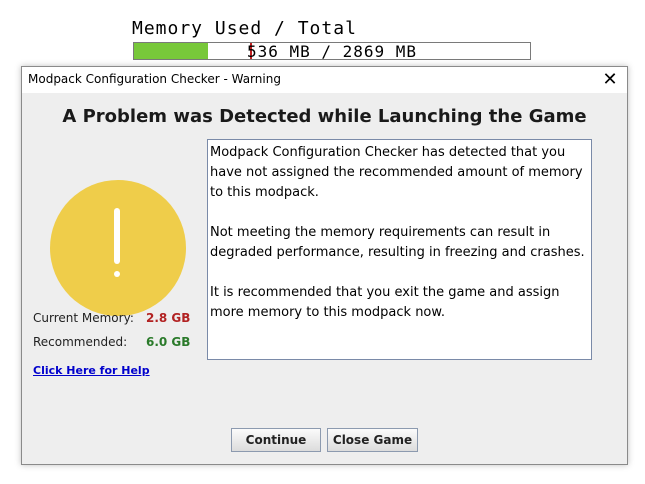 The image size is (645, 484). I want to click on warning-exclamation-icon, so click(118, 248).